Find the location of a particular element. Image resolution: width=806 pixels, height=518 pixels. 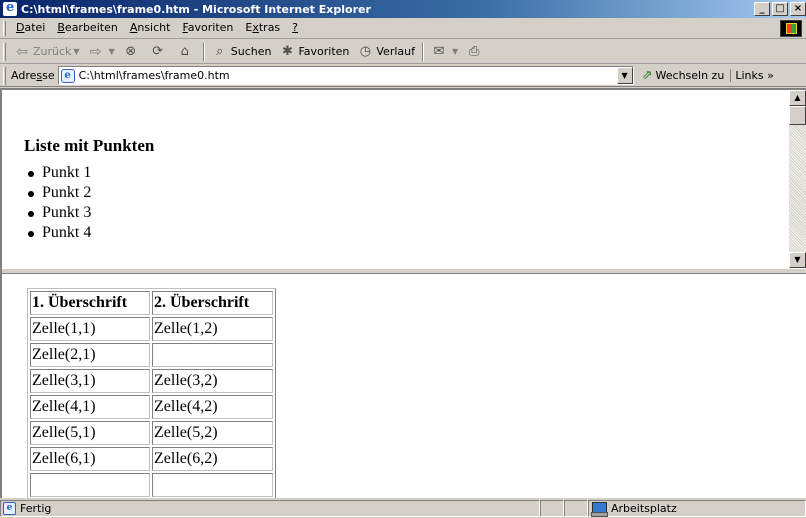

table-cell: Zelle(2,1) is located at coordinates (90, 355).